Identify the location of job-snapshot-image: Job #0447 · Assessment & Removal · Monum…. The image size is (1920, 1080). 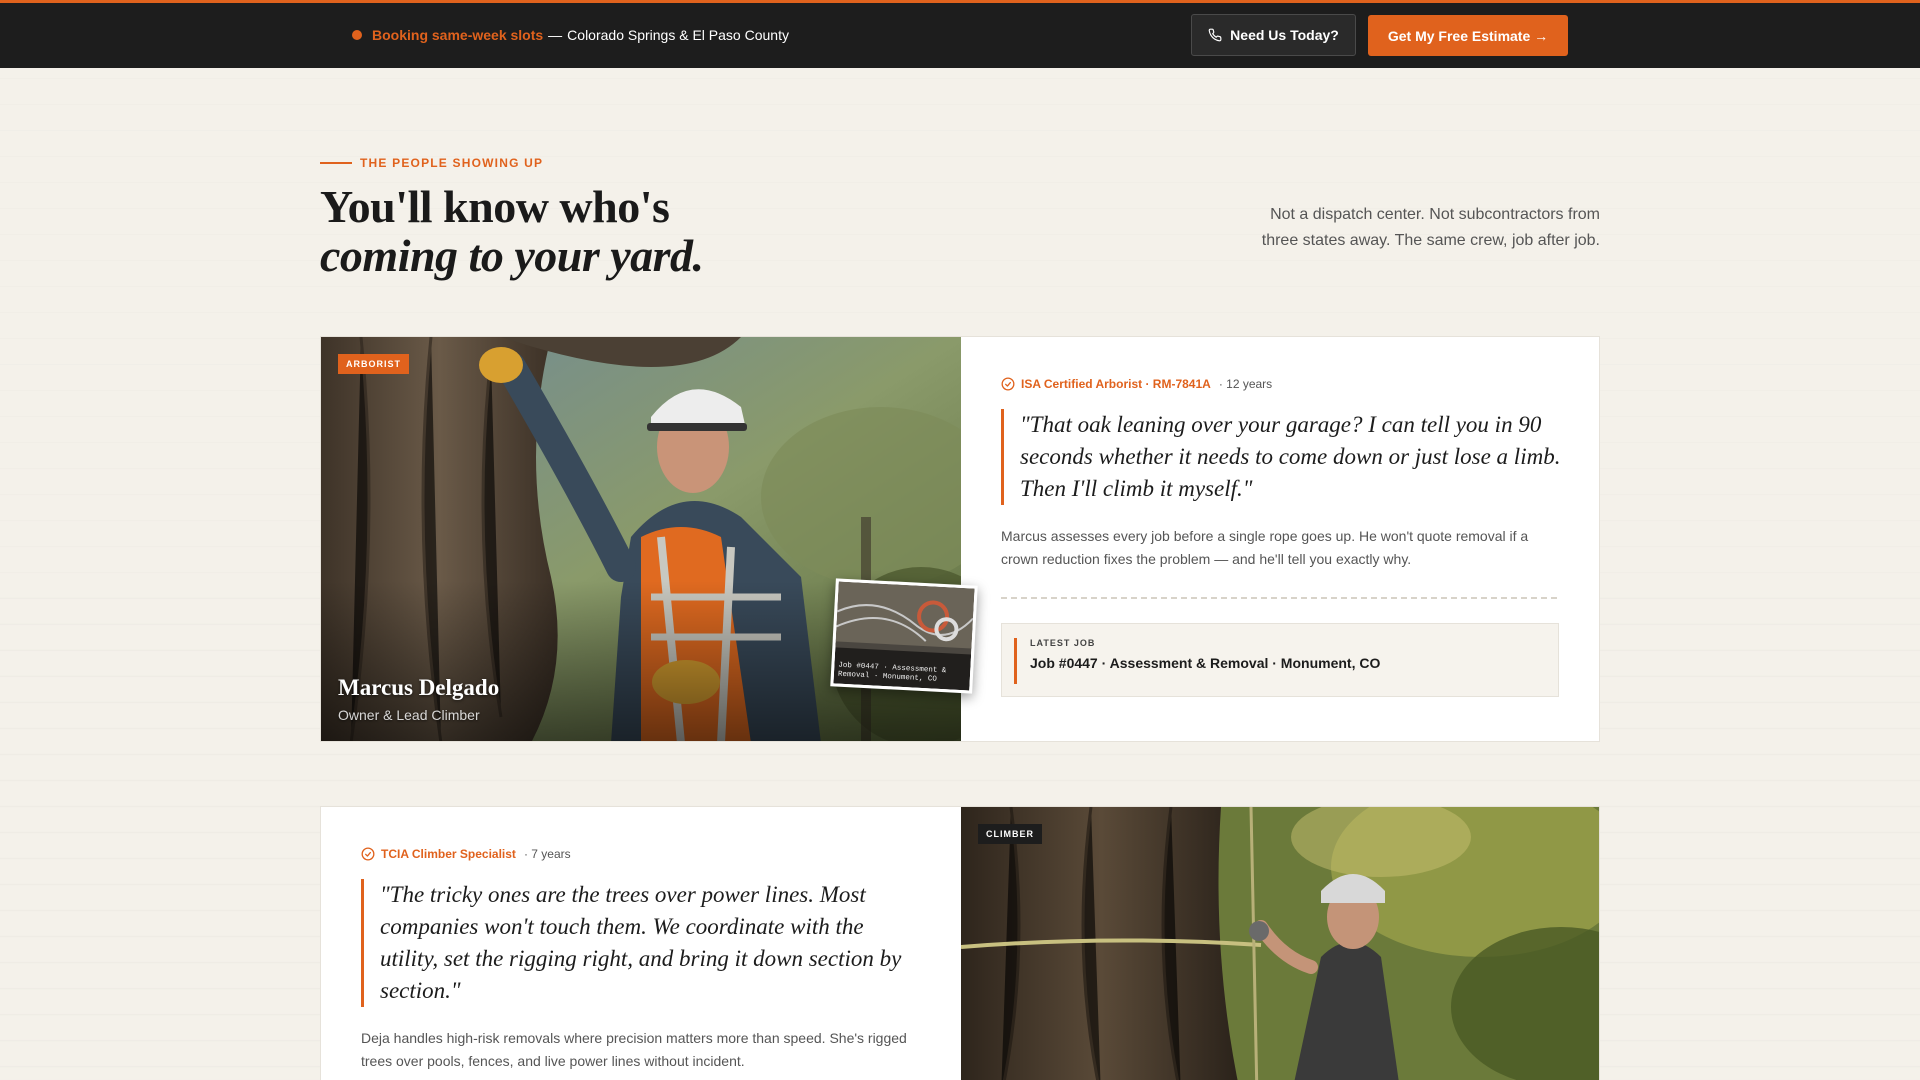
(904, 636).